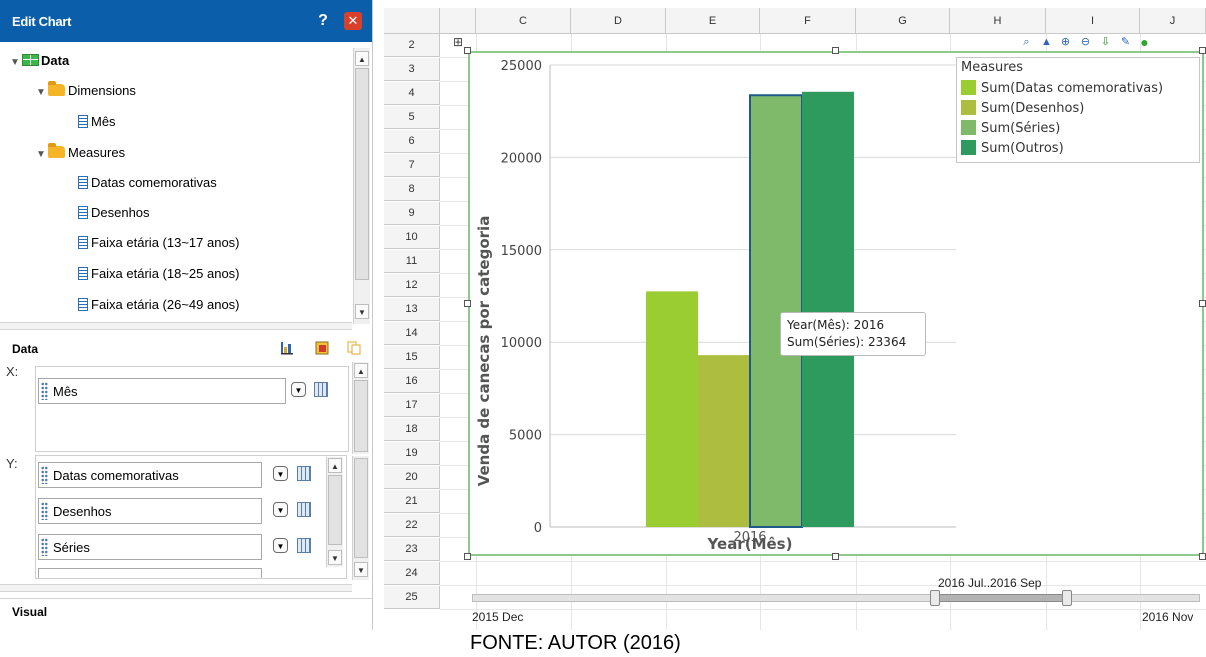  What do you see at coordinates (162, 391) in the screenshot?
I see `x-field-slot: Mês` at bounding box center [162, 391].